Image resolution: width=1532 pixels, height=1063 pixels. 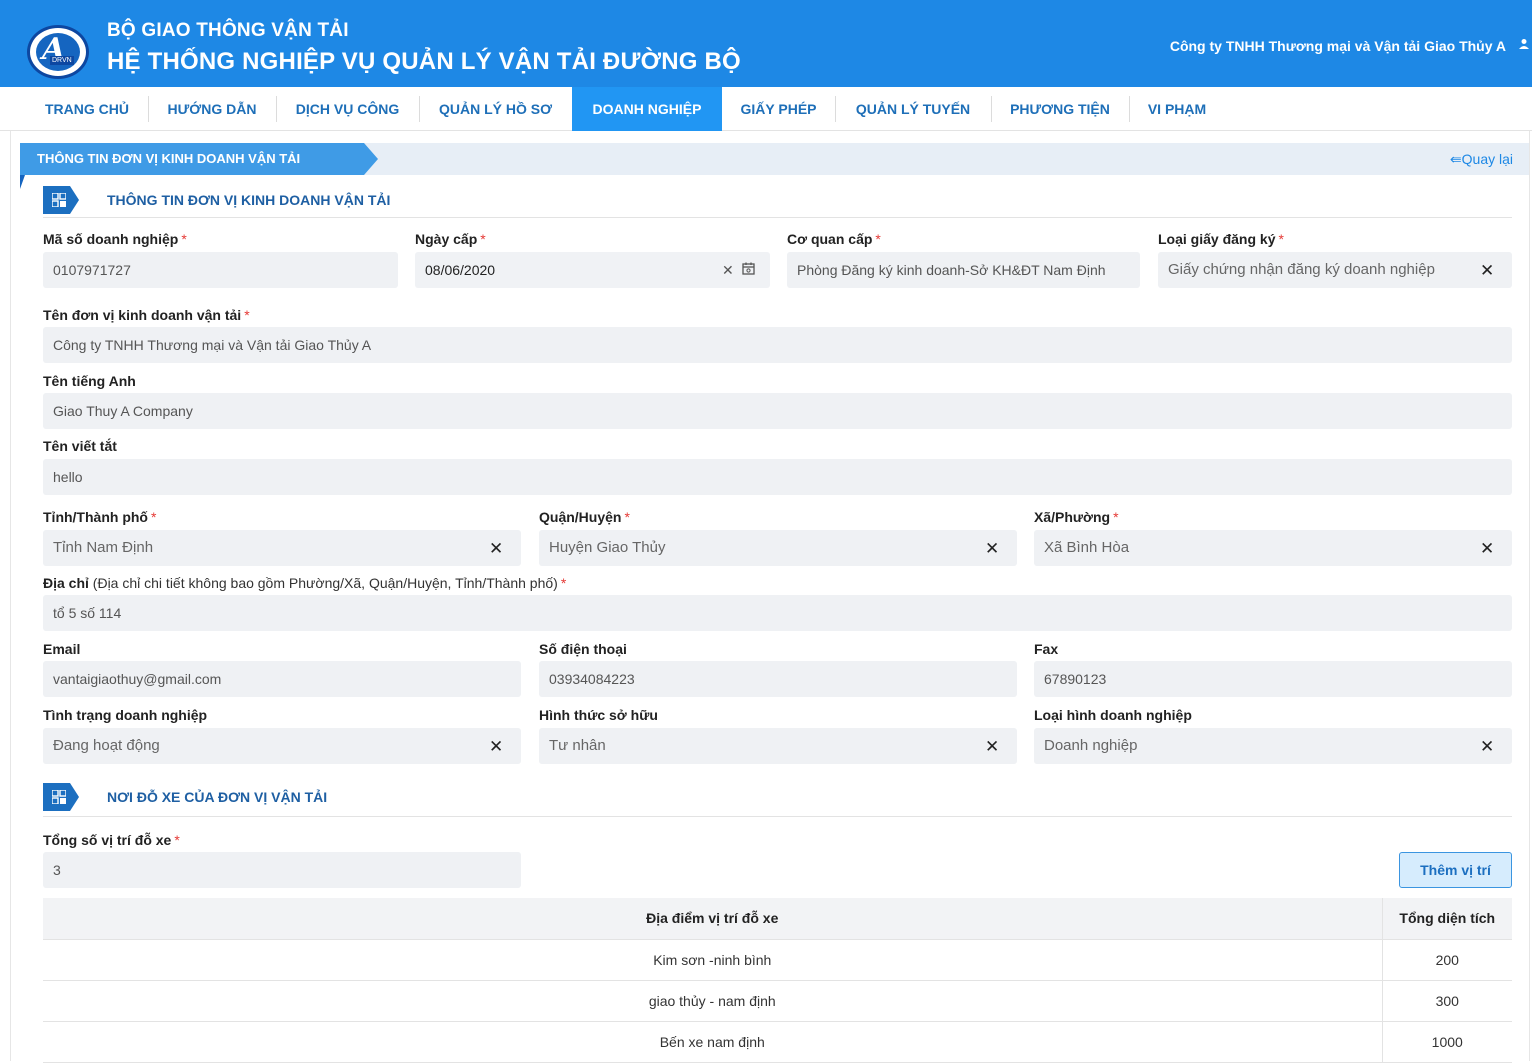 What do you see at coordinates (1446, 919) in the screenshot?
I see `column-header-area: Tổng diện tích` at bounding box center [1446, 919].